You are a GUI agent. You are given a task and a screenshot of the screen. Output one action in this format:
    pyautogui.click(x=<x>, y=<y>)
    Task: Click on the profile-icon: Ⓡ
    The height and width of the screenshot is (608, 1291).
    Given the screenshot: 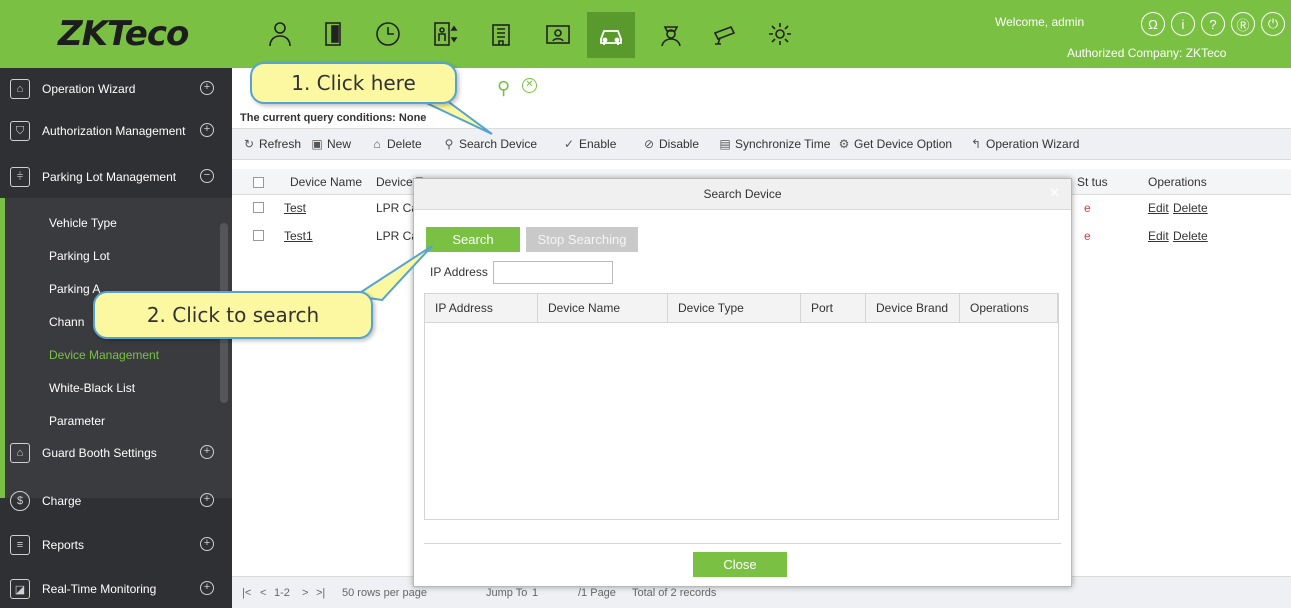 What is the action you would take?
    pyautogui.click(x=1243, y=24)
    